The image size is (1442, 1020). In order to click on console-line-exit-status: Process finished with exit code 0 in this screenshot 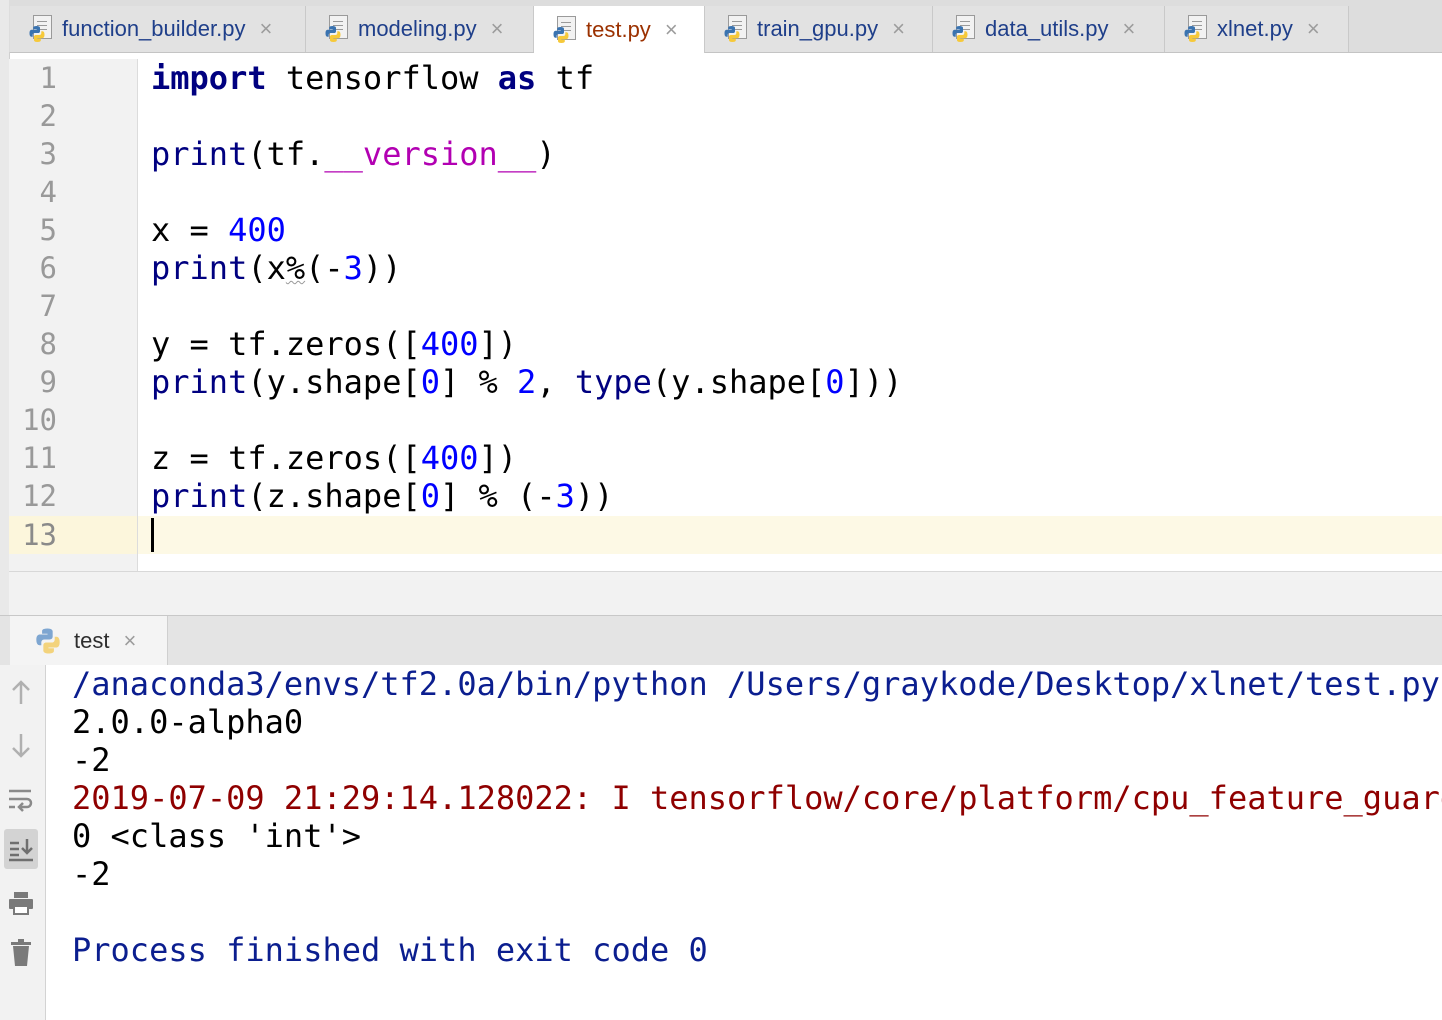, I will do `click(390, 950)`.